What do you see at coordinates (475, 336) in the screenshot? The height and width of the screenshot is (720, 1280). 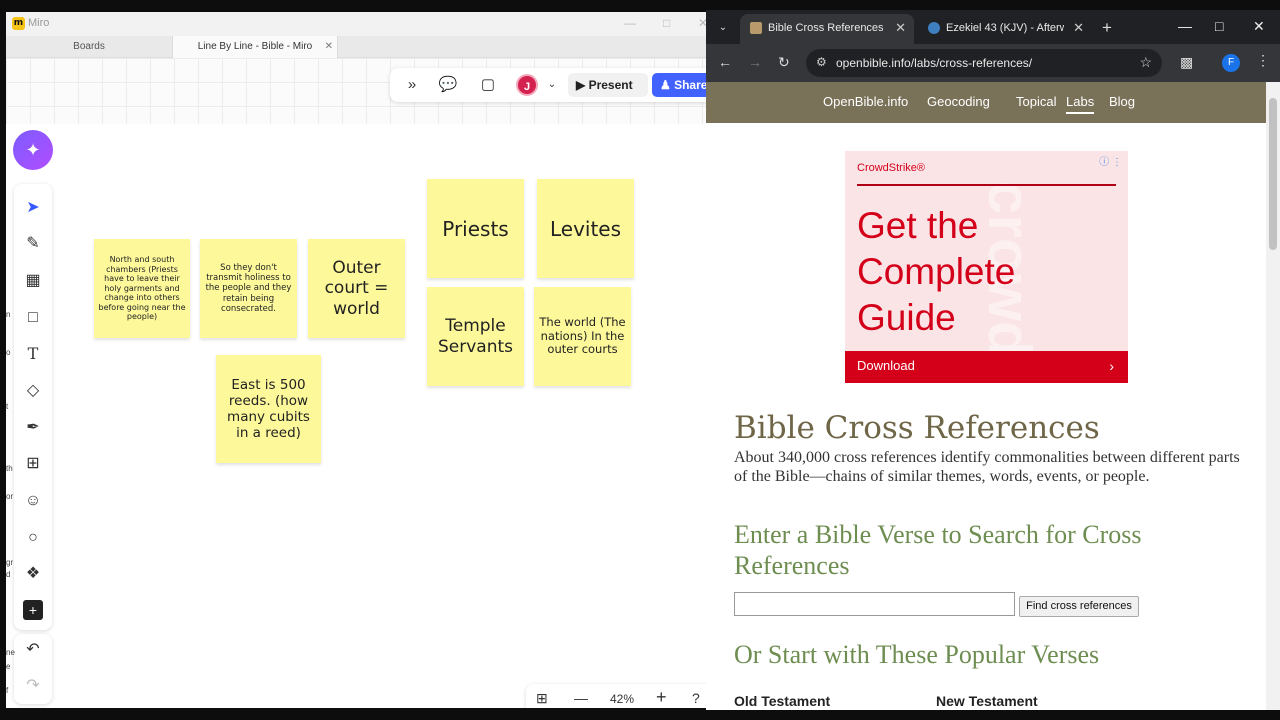 I see `sticky-note: Temple Servants` at bounding box center [475, 336].